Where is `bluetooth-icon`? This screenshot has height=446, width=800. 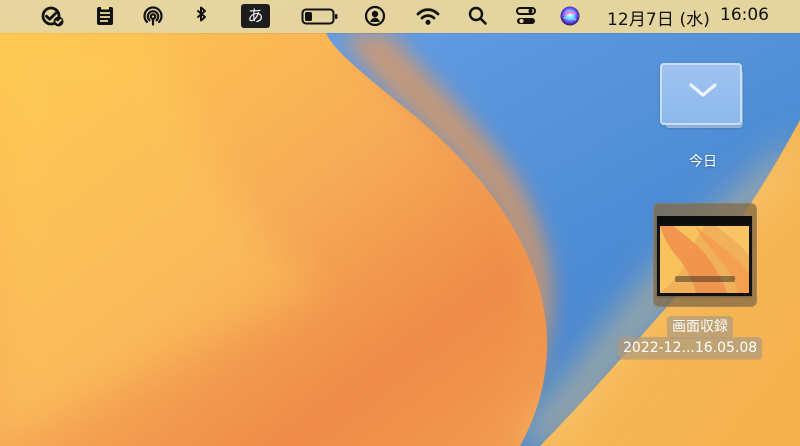 bluetooth-icon is located at coordinates (202, 16).